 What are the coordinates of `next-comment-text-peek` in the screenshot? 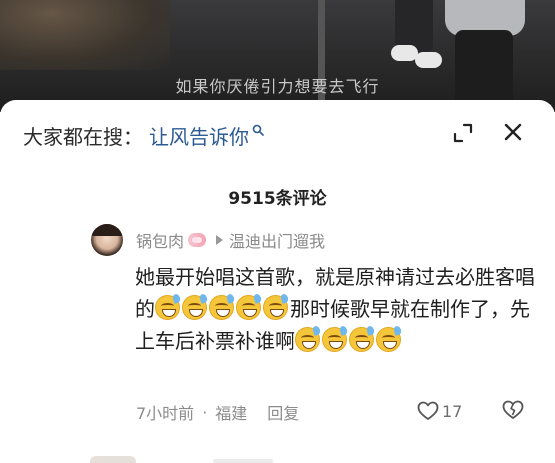 It's located at (243, 461).